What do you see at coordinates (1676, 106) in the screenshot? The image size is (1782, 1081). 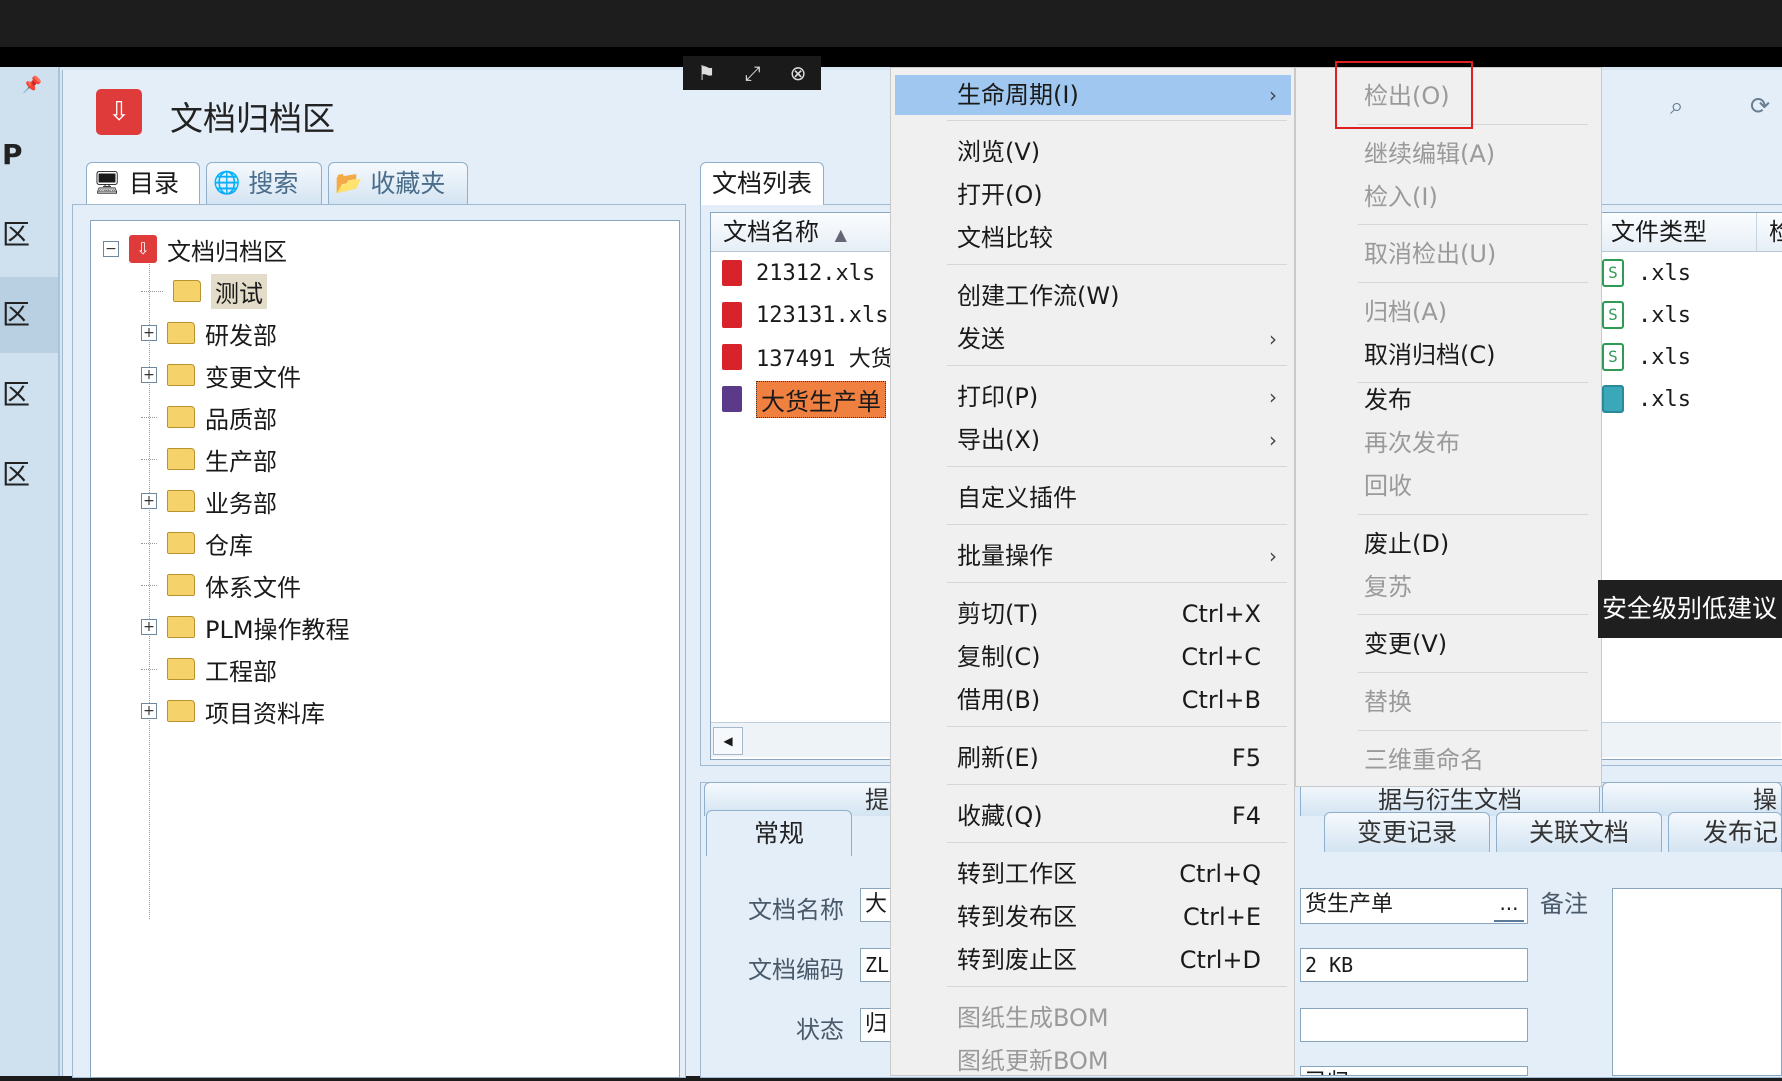 I see `search-icon: ⌕` at bounding box center [1676, 106].